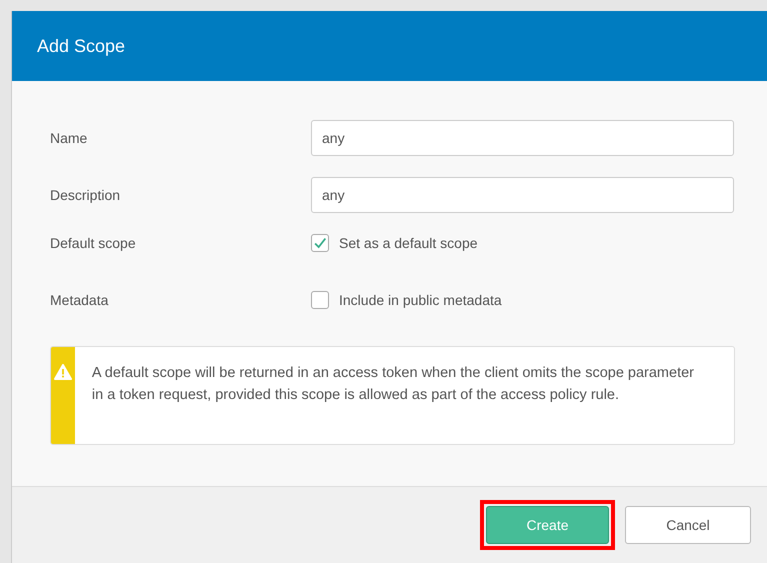 The height and width of the screenshot is (563, 767). What do you see at coordinates (392, 384) in the screenshot?
I see `alert-message: A default scope will be returned in an access token when the client omits the scope parameter in a token request, provided this scope is allowed as part of the access policy rule.` at bounding box center [392, 384].